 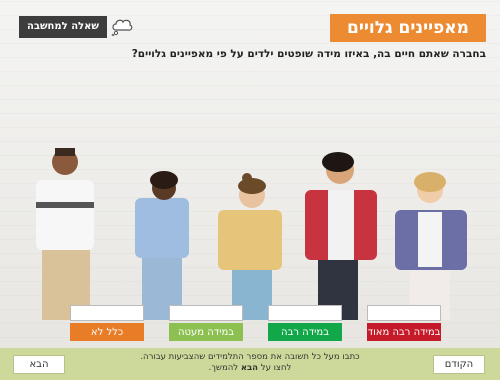 I want to click on answer-a-little: במידה מעטה, so click(x=206, y=323).